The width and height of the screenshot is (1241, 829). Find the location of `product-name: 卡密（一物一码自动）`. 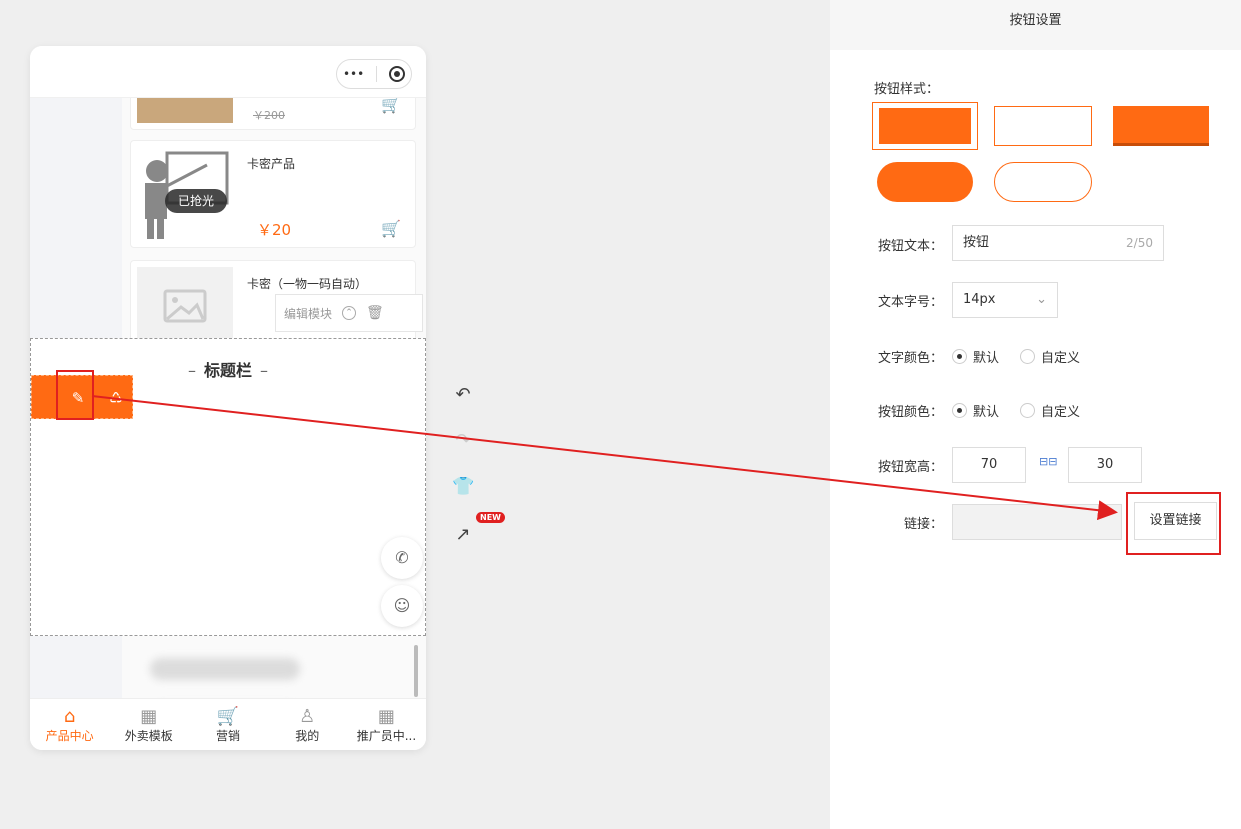

product-name: 卡密（一物一码自动） is located at coordinates (307, 284).